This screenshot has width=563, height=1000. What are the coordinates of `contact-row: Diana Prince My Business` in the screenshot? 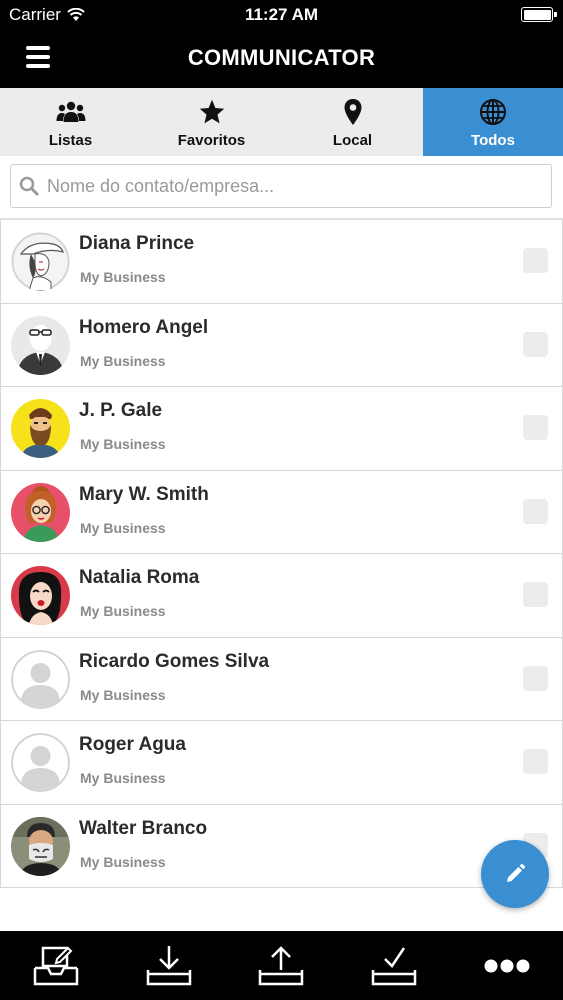 It's located at (281, 262).